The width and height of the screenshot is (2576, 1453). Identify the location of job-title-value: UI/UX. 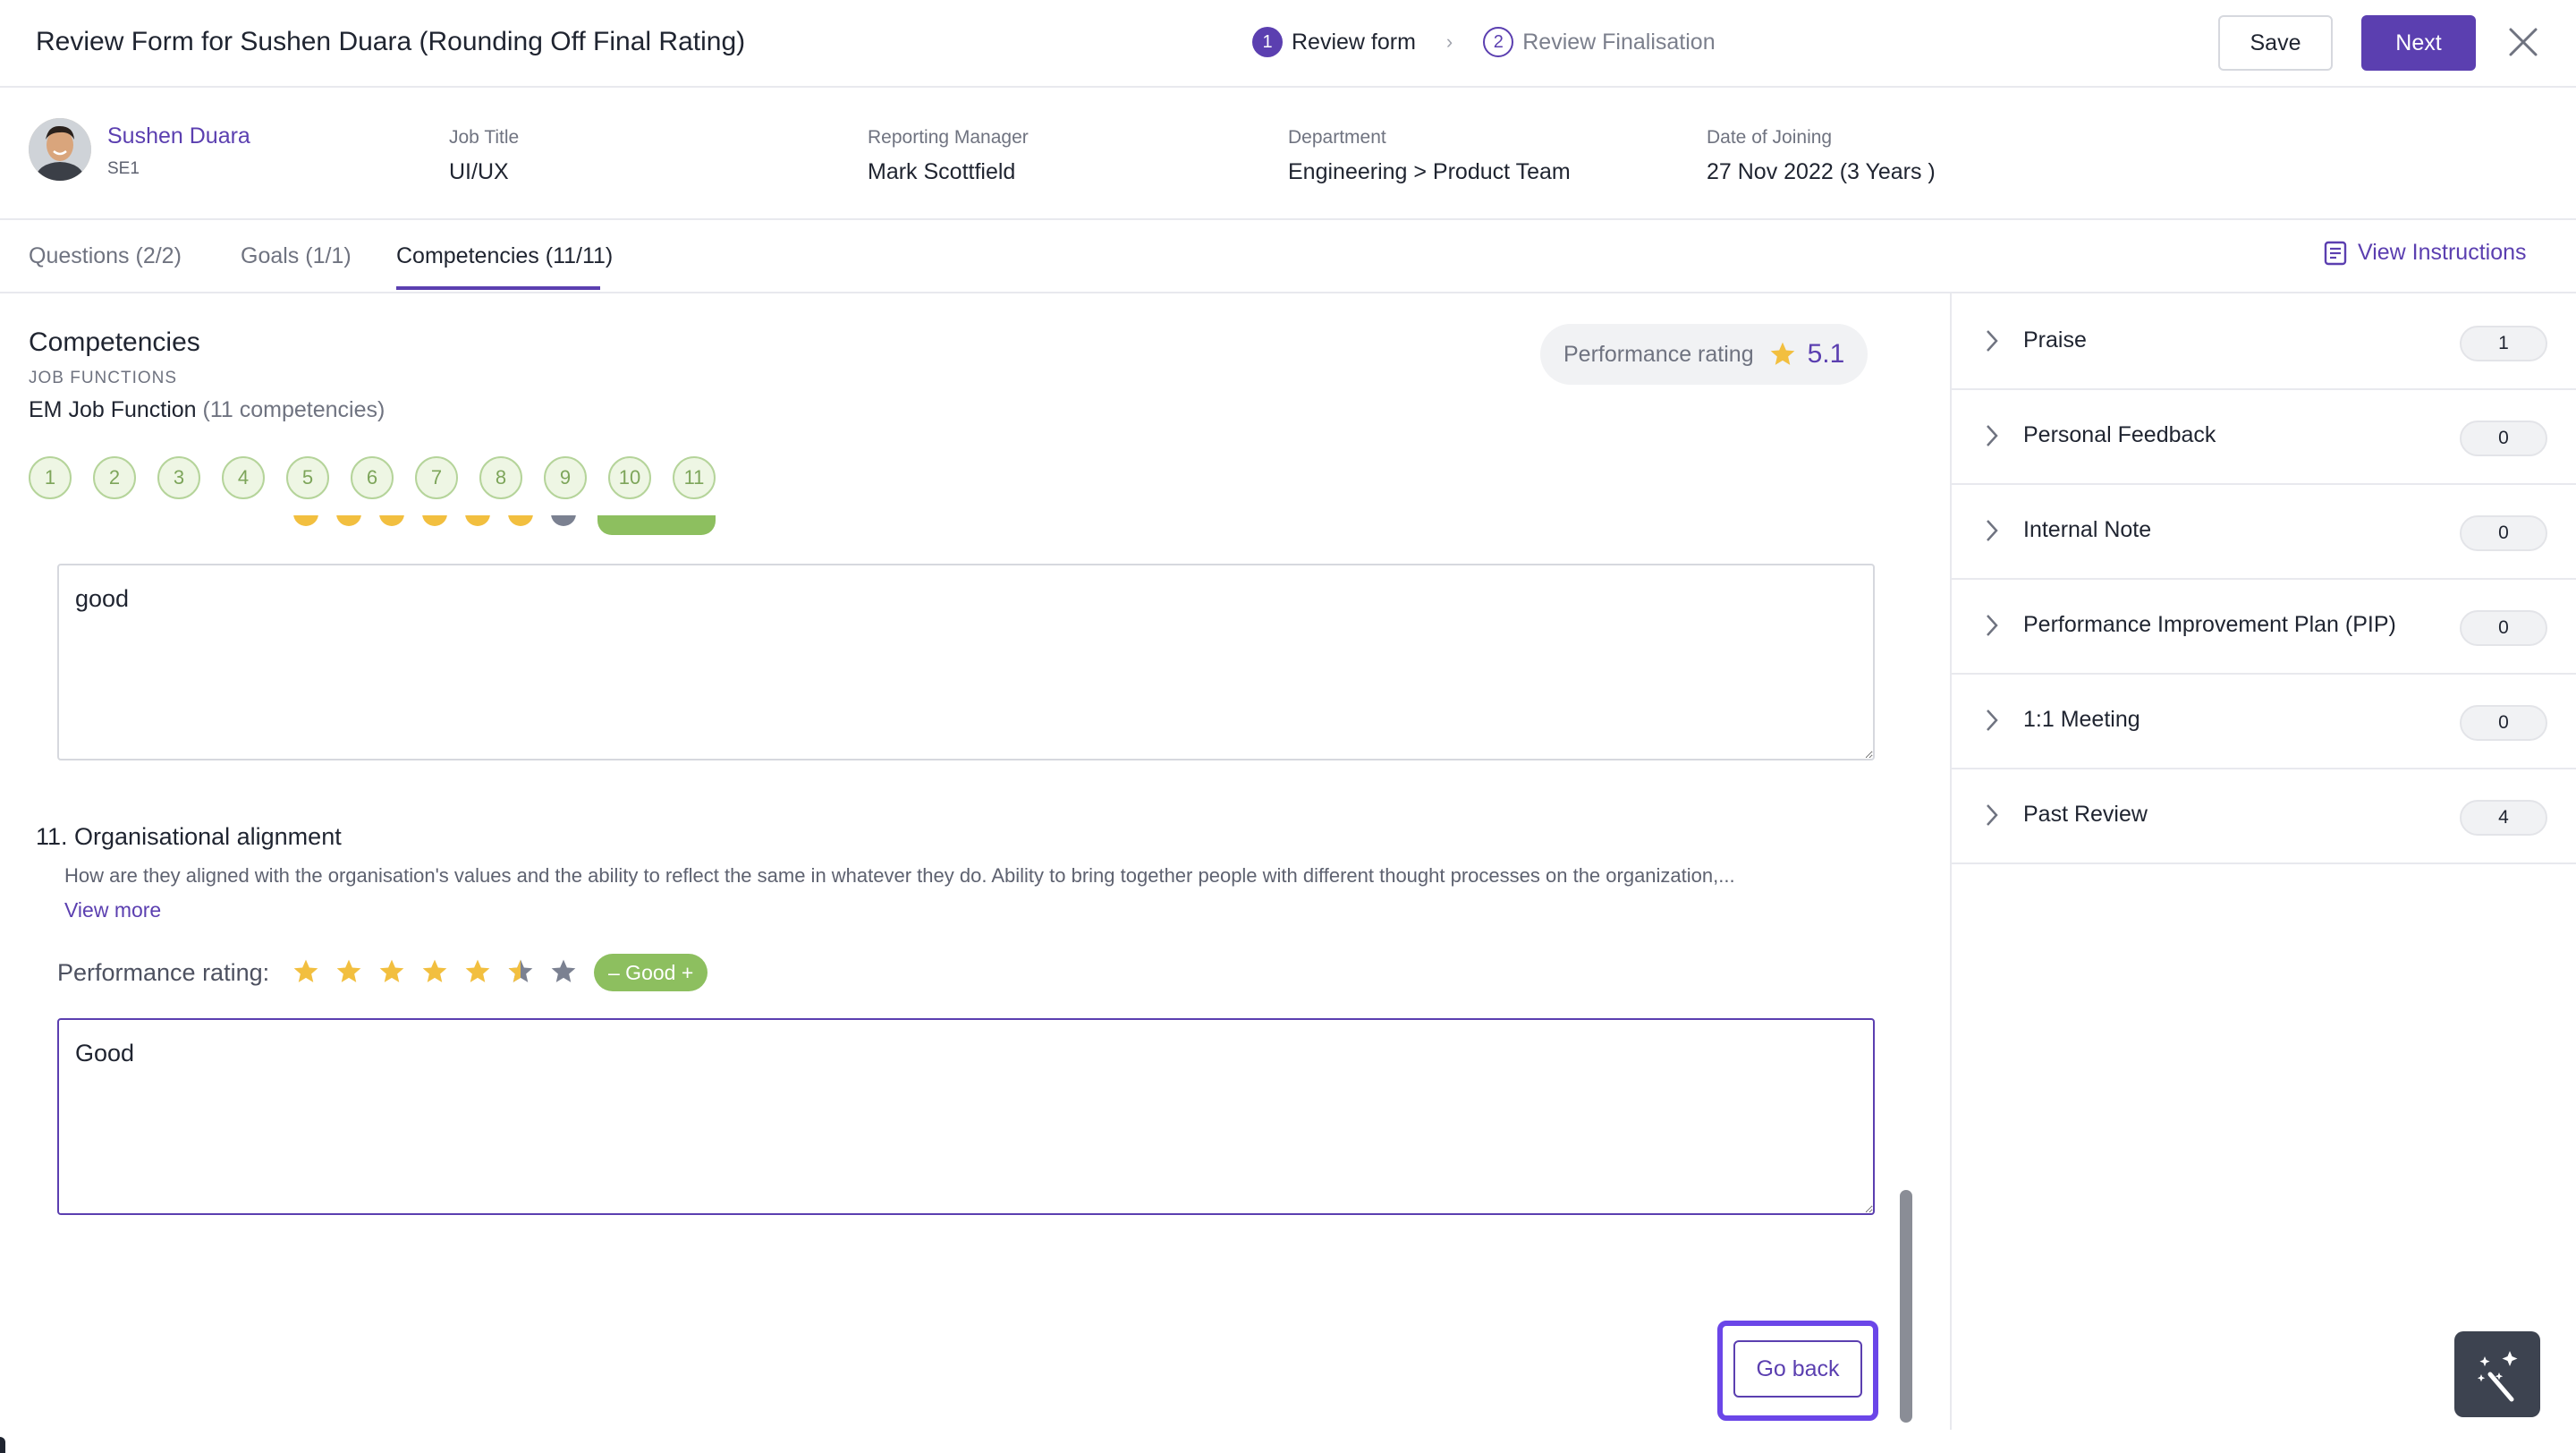
(479, 171).